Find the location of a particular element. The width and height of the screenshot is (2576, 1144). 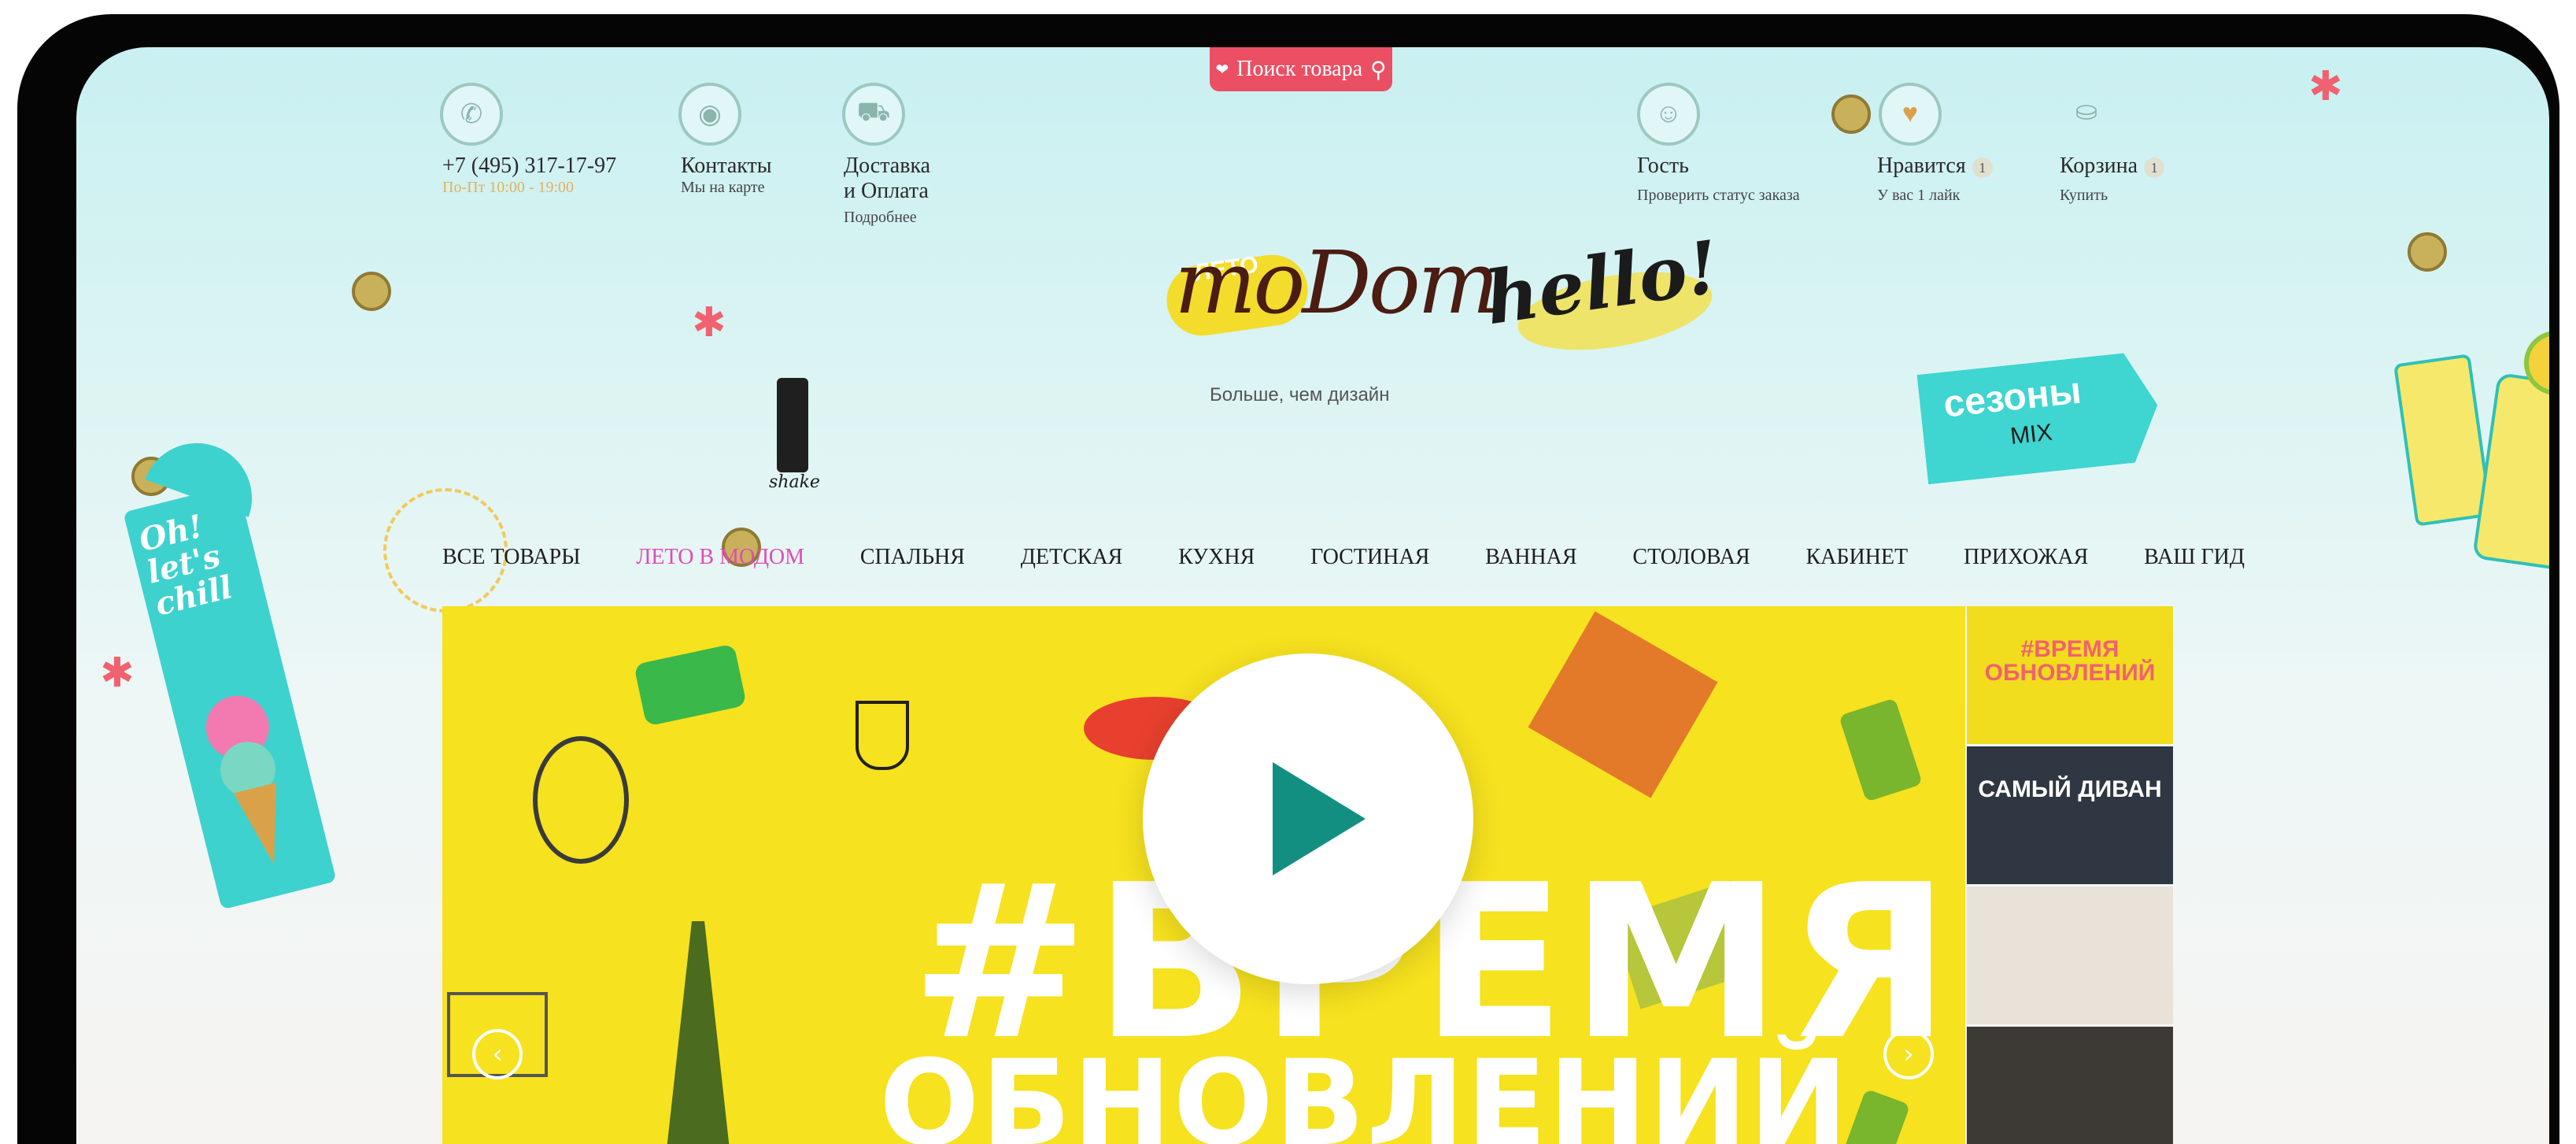

nav-all-products: ВСЕ ТОВАРЫ is located at coordinates (511, 558).